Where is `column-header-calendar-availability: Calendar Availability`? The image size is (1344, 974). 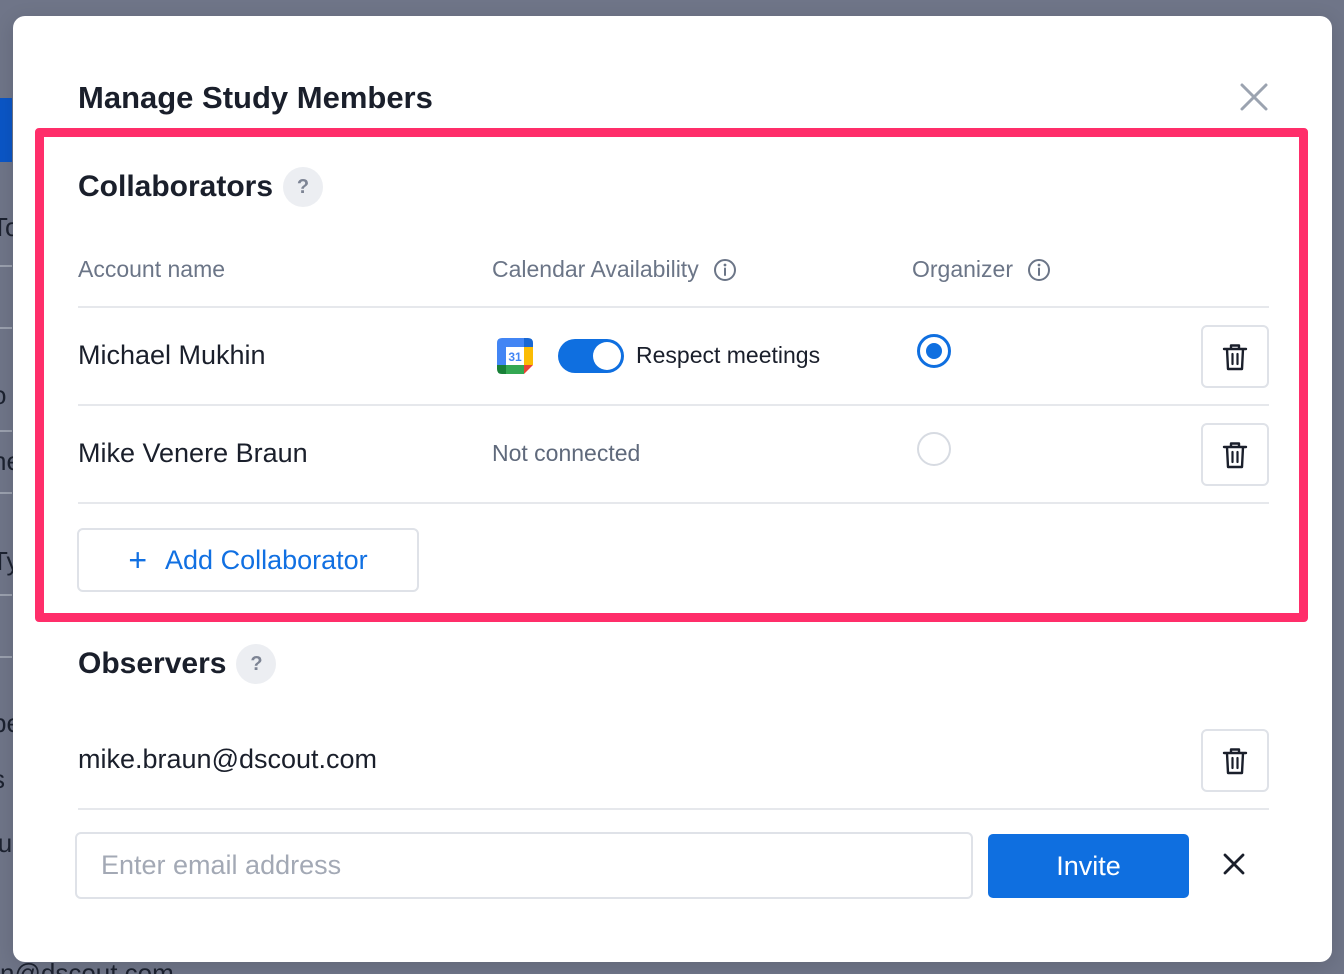 column-header-calendar-availability: Calendar Availability is located at coordinates (614, 269).